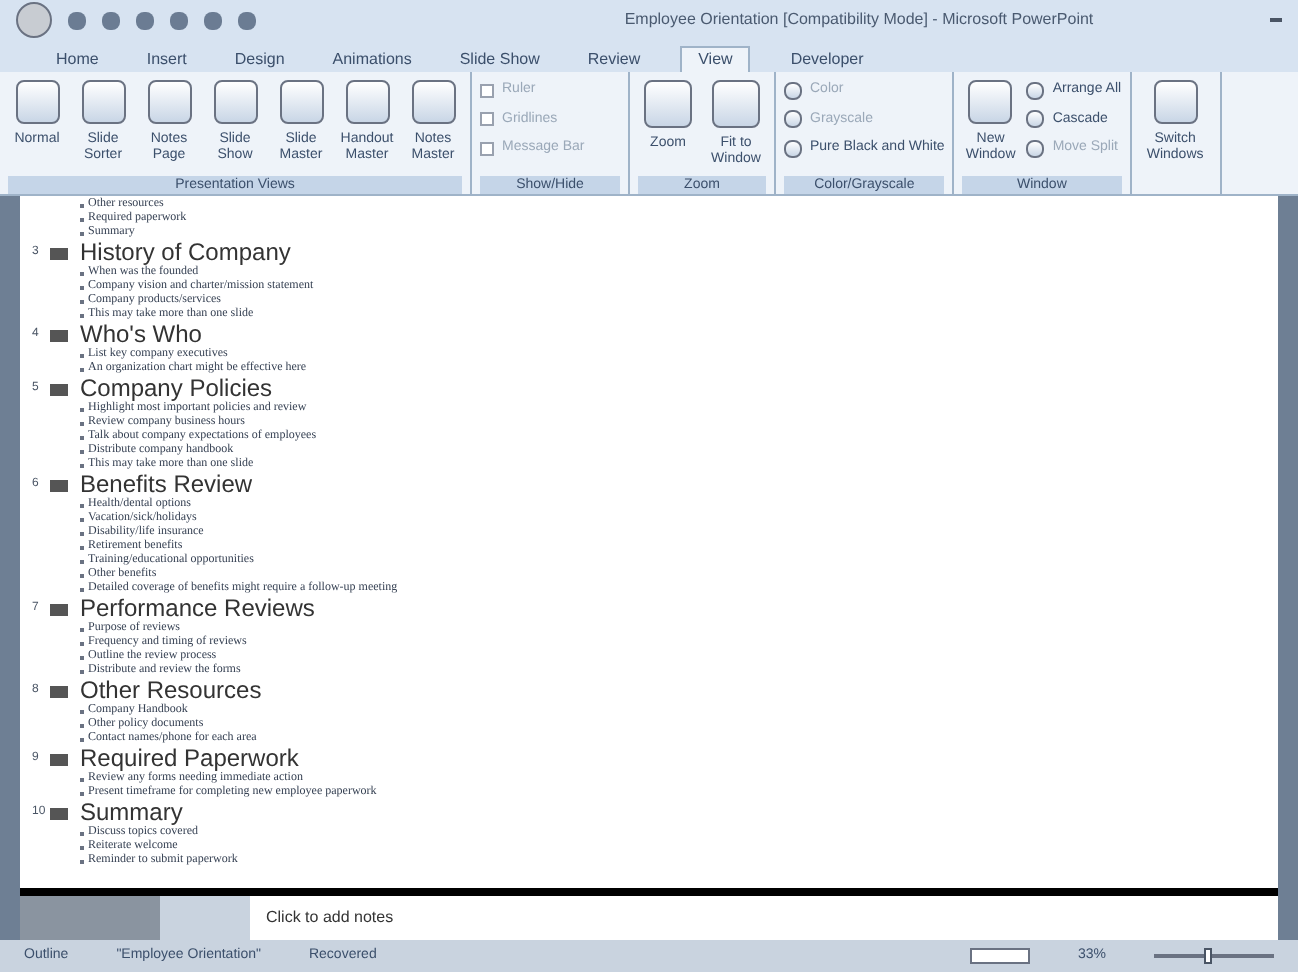 The width and height of the screenshot is (1298, 972). Describe the element at coordinates (166, 60) in the screenshot. I see `ribbon-tab: Insert` at that location.